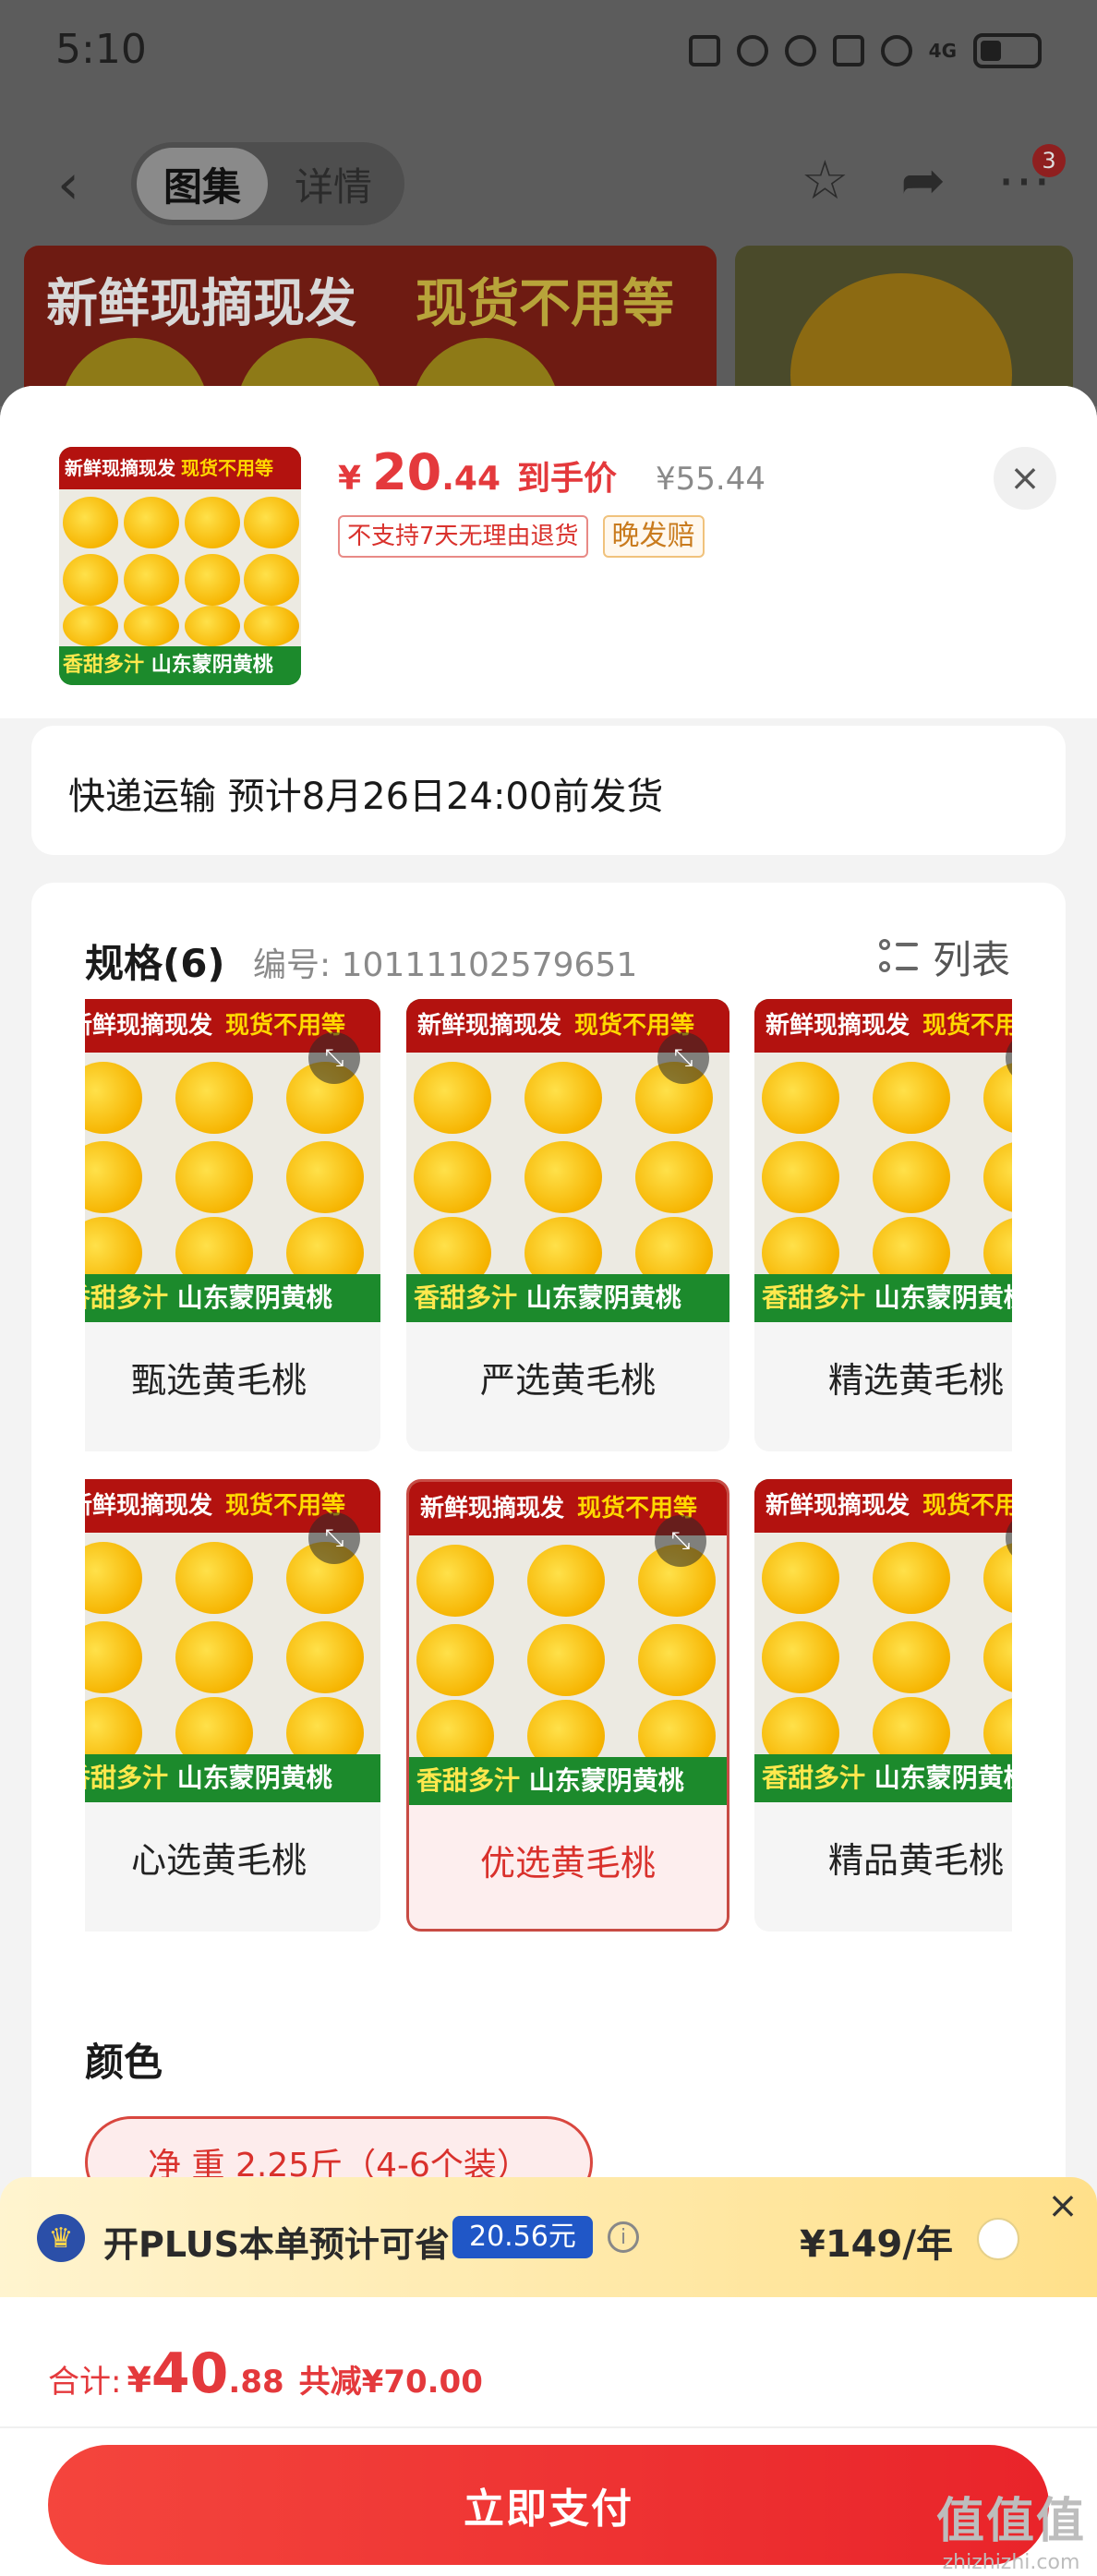  I want to click on product-thumbnail: 新鲜现摘现发 现货不用等 香甜多汁 山东蒙阴黄桃, so click(180, 566).